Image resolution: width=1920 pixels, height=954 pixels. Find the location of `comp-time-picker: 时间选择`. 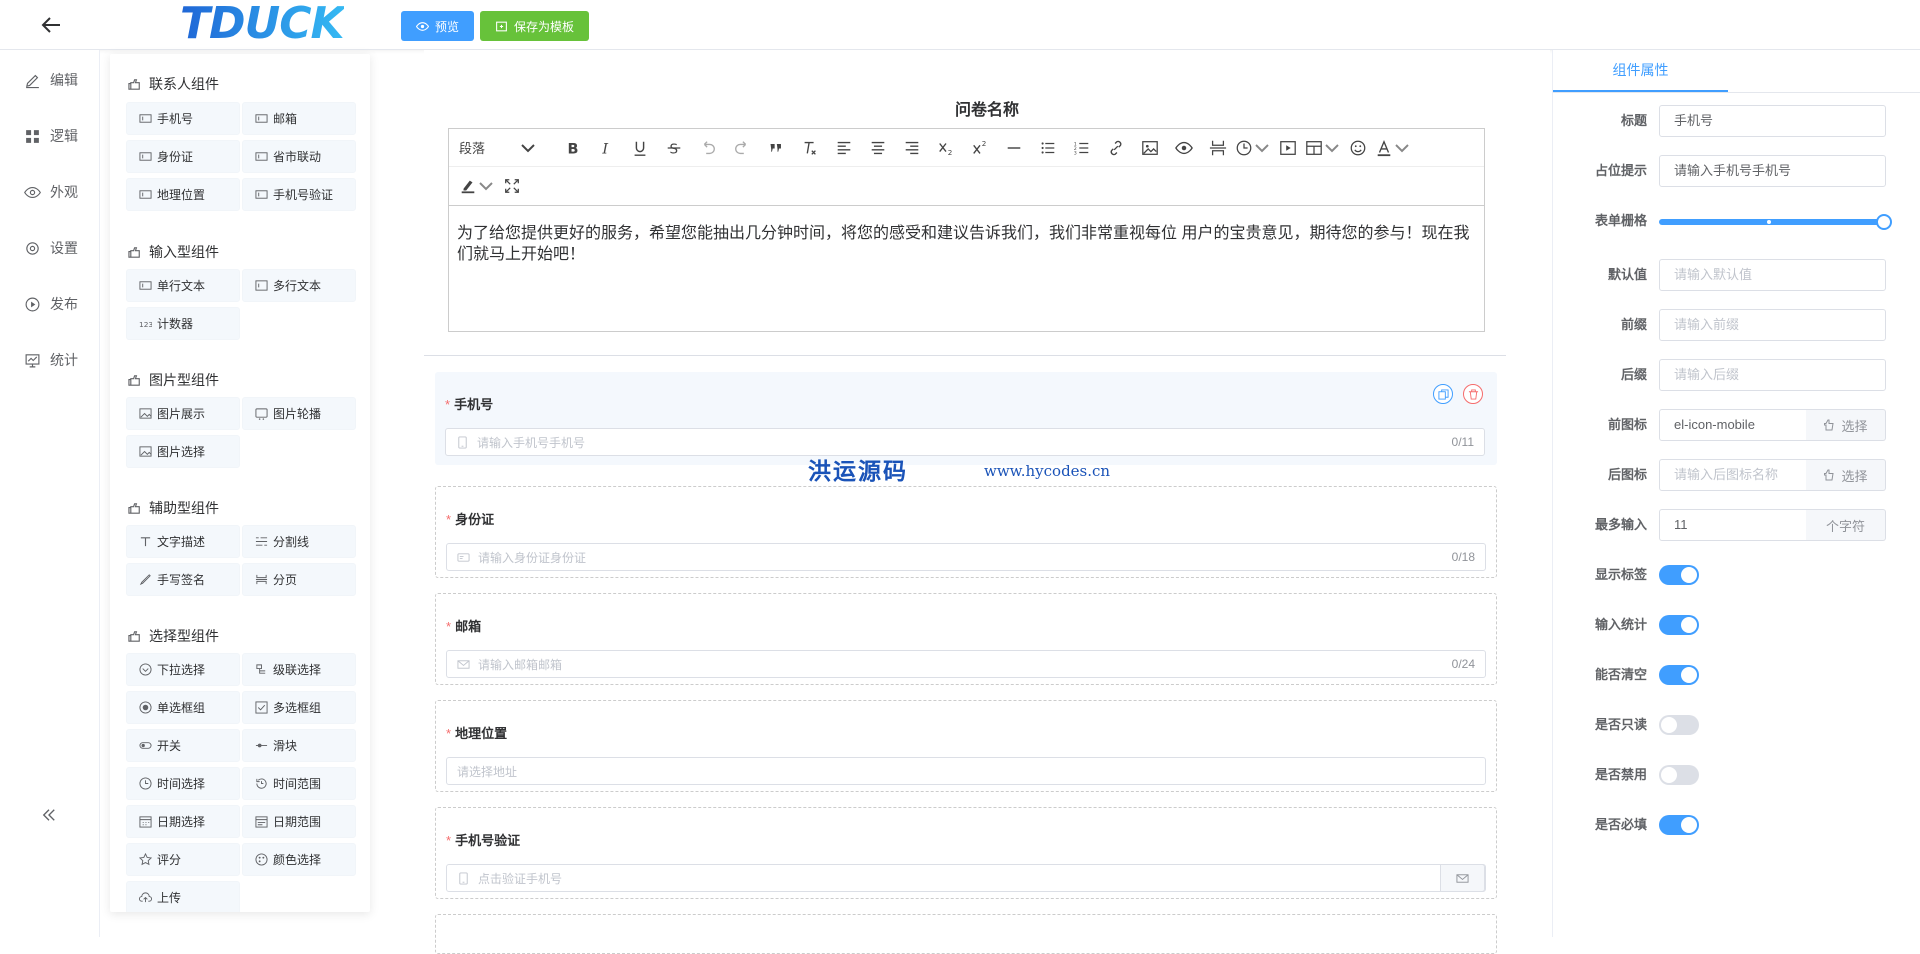

comp-time-picker: 时间选择 is located at coordinates (183, 783).